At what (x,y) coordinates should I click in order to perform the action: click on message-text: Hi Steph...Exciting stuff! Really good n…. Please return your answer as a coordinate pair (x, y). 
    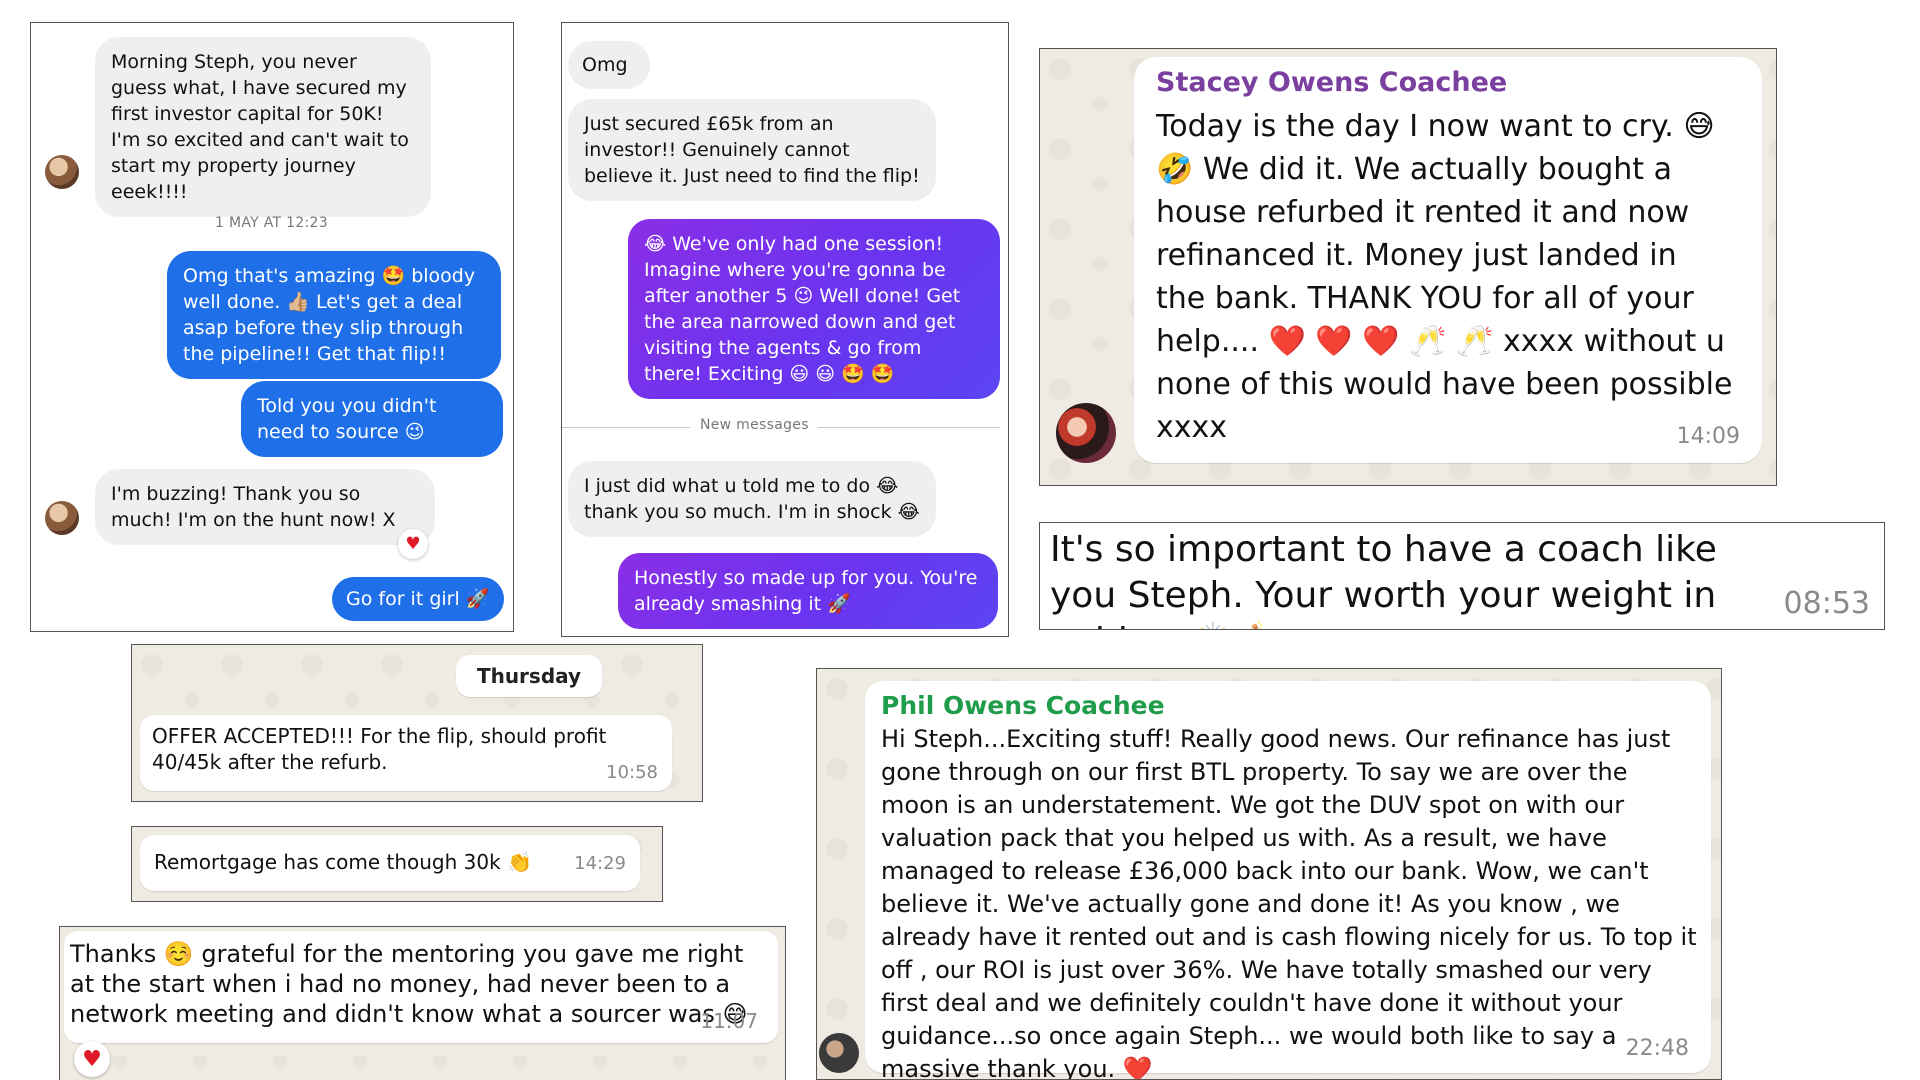
    Looking at the image, I should click on (1289, 902).